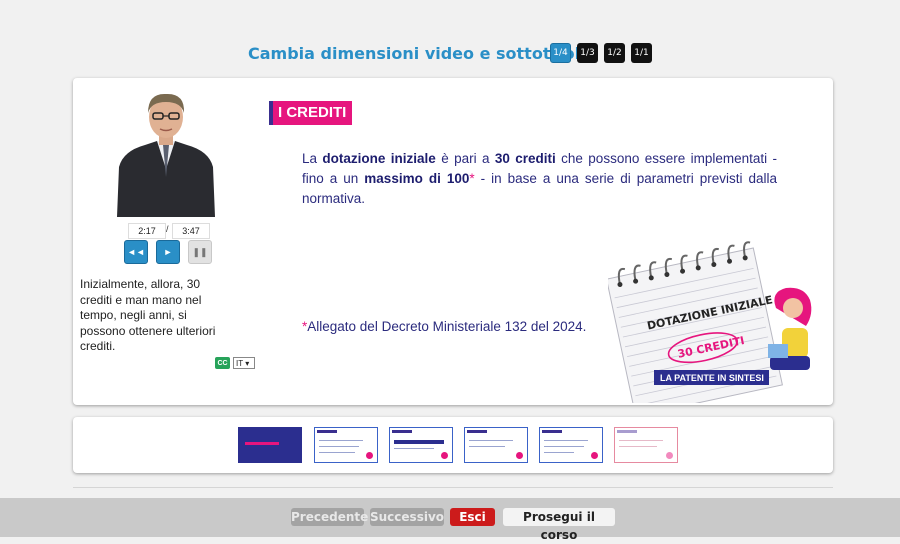  What do you see at coordinates (525, 158) in the screenshot?
I see `bold-phrase: 30 crediti` at bounding box center [525, 158].